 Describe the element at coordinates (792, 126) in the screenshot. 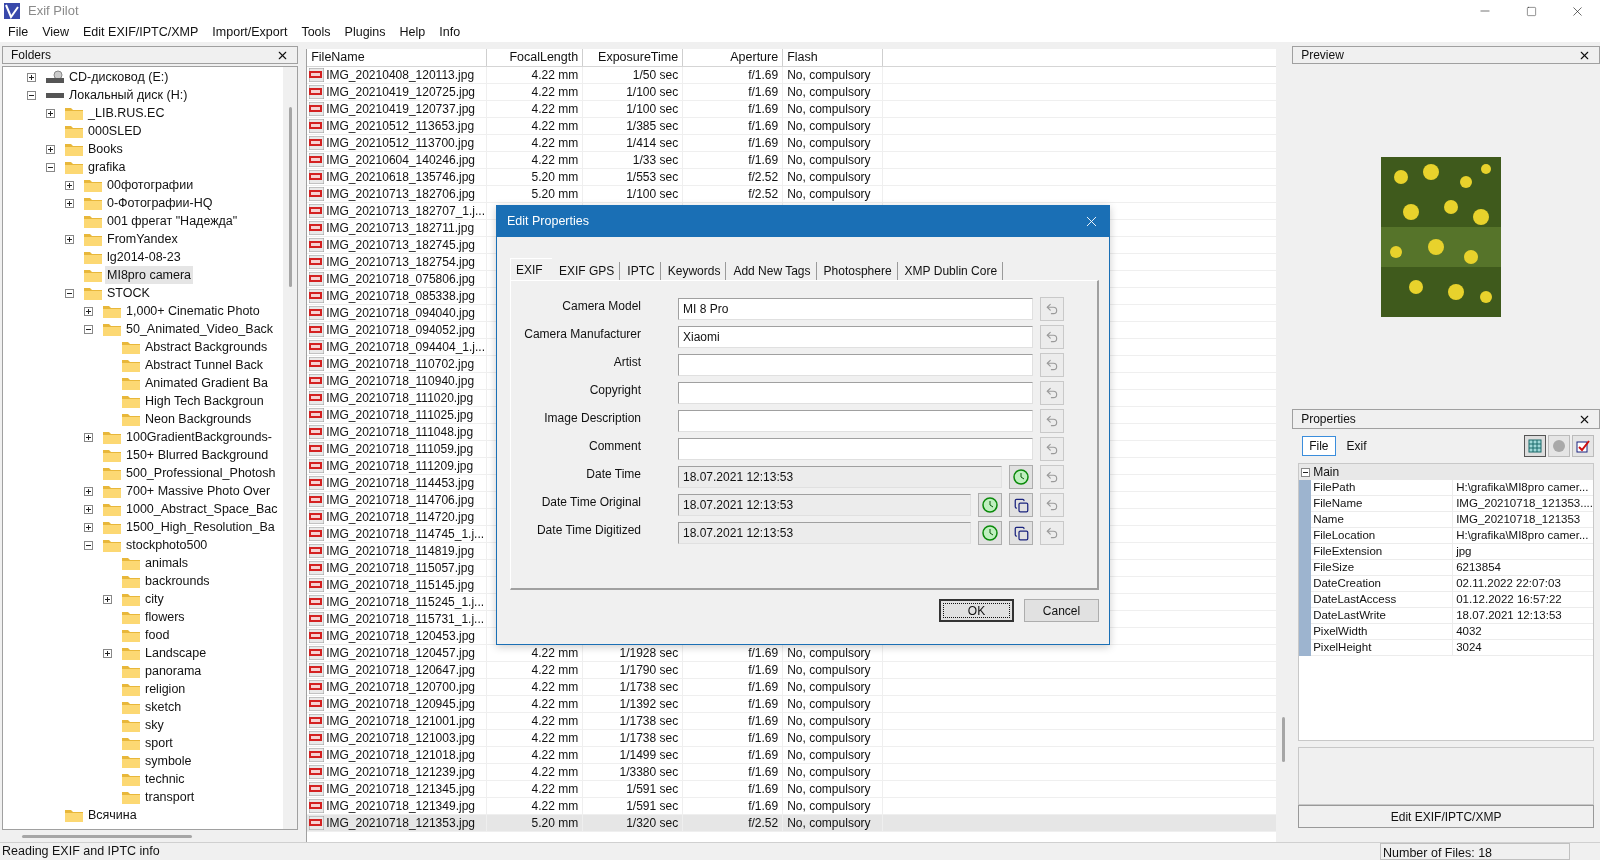

I see `file-row: IMG_20210512_113653.jpg 4.22 mm 1/385 sec f/1.69 No, compulsory` at that location.